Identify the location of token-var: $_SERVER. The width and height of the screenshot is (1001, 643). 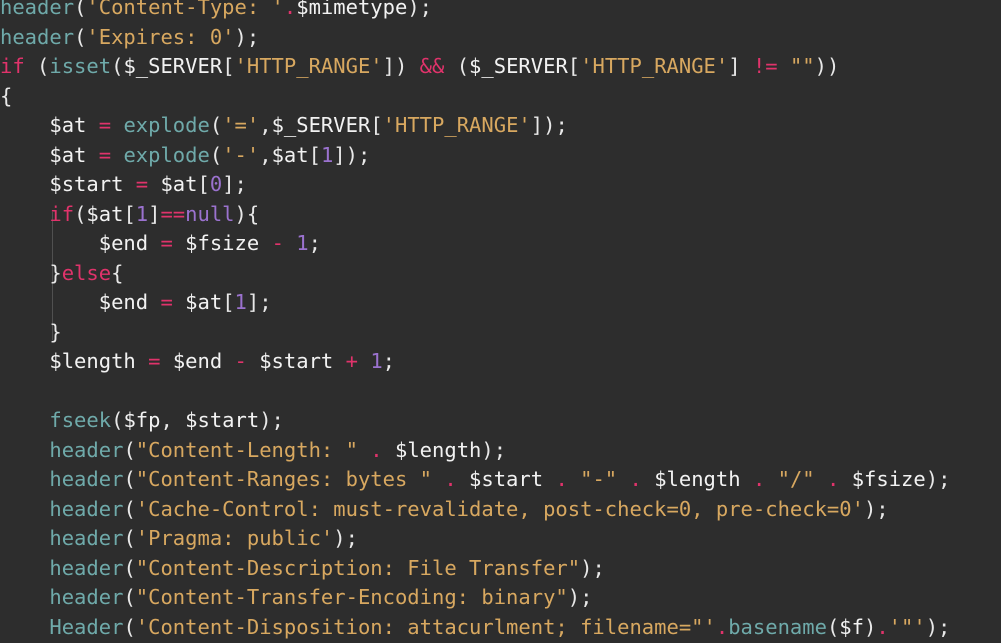
(518, 66).